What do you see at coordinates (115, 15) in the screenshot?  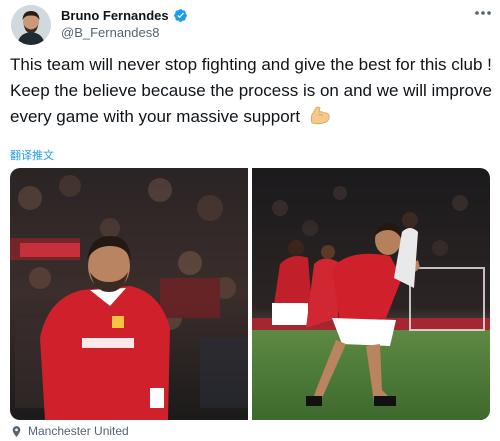 I see `author-display-name: Bruno Fernandes` at bounding box center [115, 15].